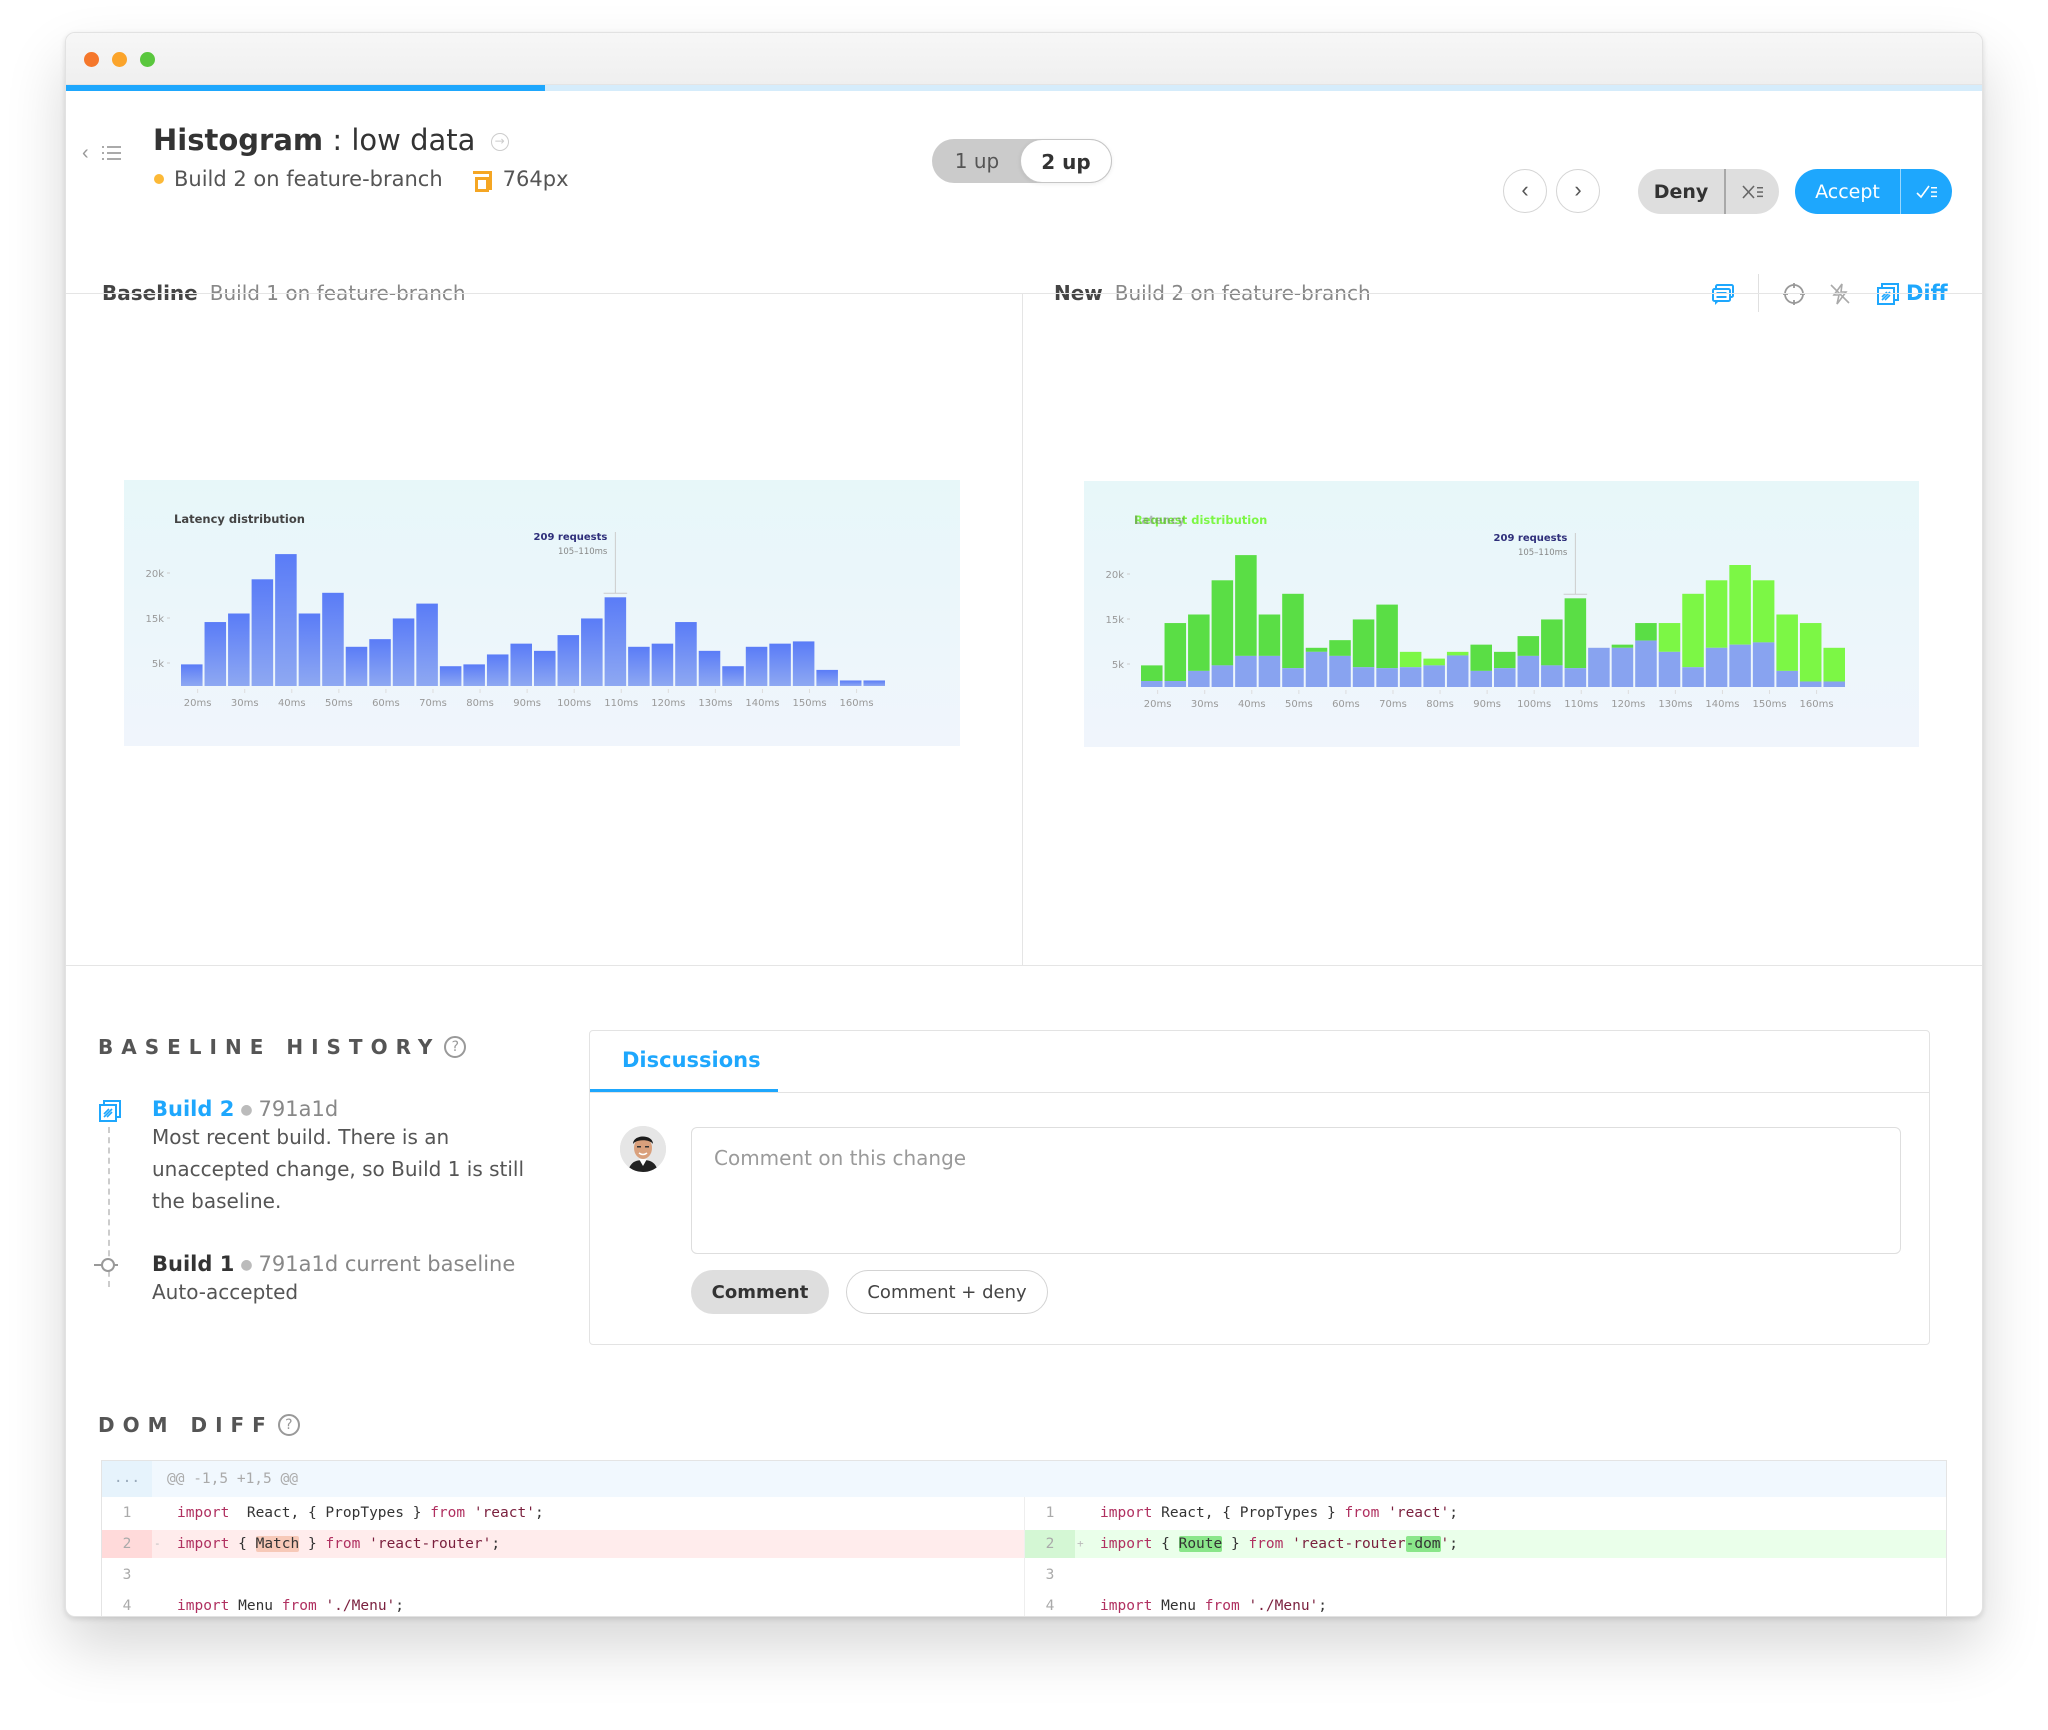 The image size is (2048, 1730). Describe the element at coordinates (238, 140) in the screenshot. I see `component-name: Histogram` at that location.